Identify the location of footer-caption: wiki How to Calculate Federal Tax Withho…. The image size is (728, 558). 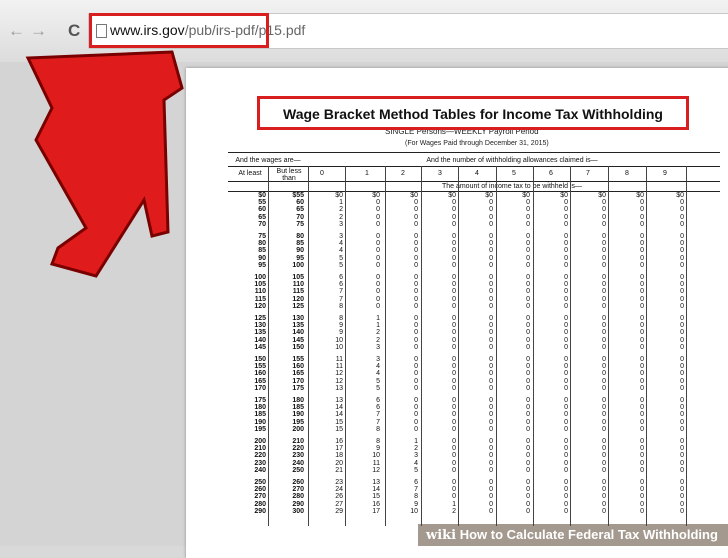
(572, 535).